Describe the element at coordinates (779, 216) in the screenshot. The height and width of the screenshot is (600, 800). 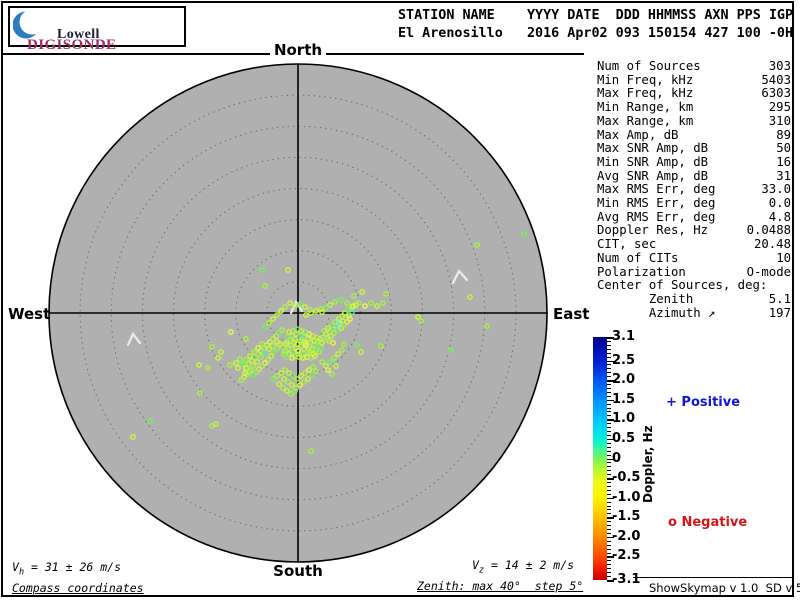
I see `stats-value: 4.8` at that location.